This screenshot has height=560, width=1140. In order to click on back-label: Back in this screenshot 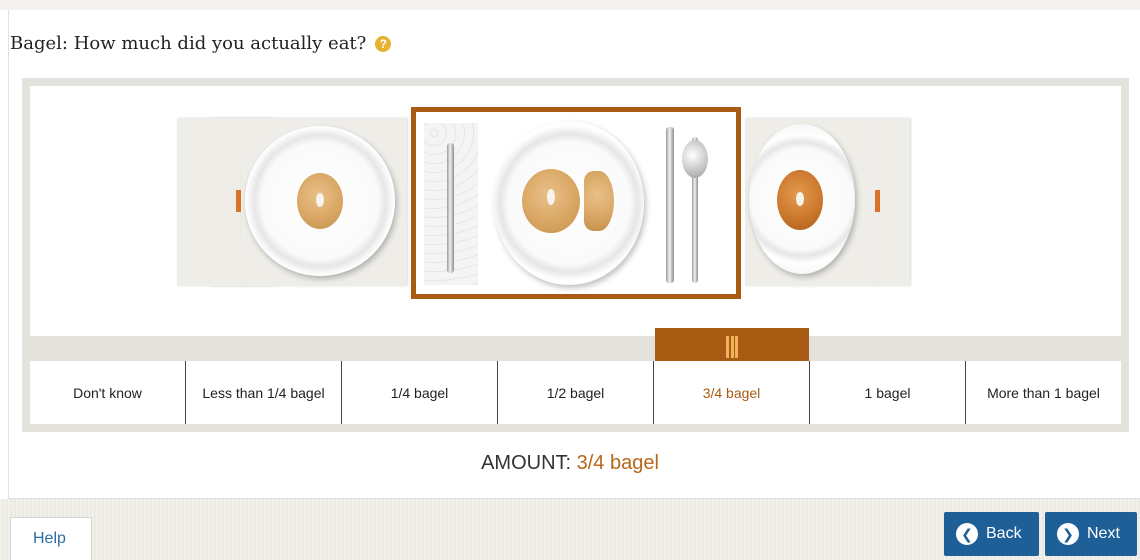, I will do `click(1004, 533)`.